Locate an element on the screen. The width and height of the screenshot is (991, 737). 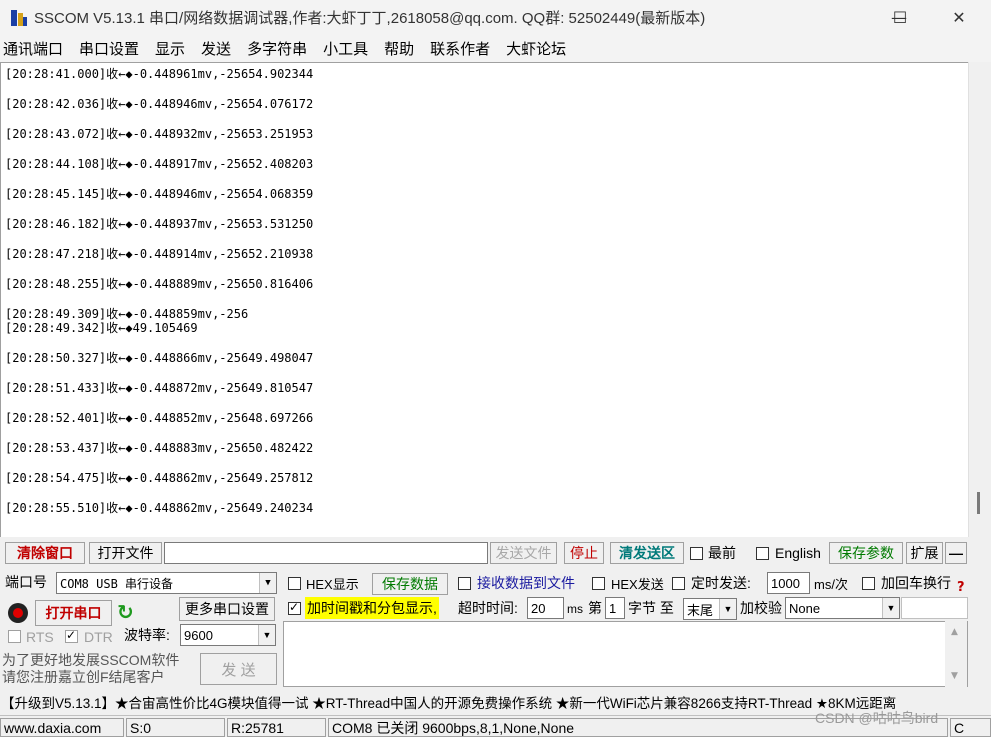
menu-multi-string: 多字符串 is located at coordinates (277, 48).